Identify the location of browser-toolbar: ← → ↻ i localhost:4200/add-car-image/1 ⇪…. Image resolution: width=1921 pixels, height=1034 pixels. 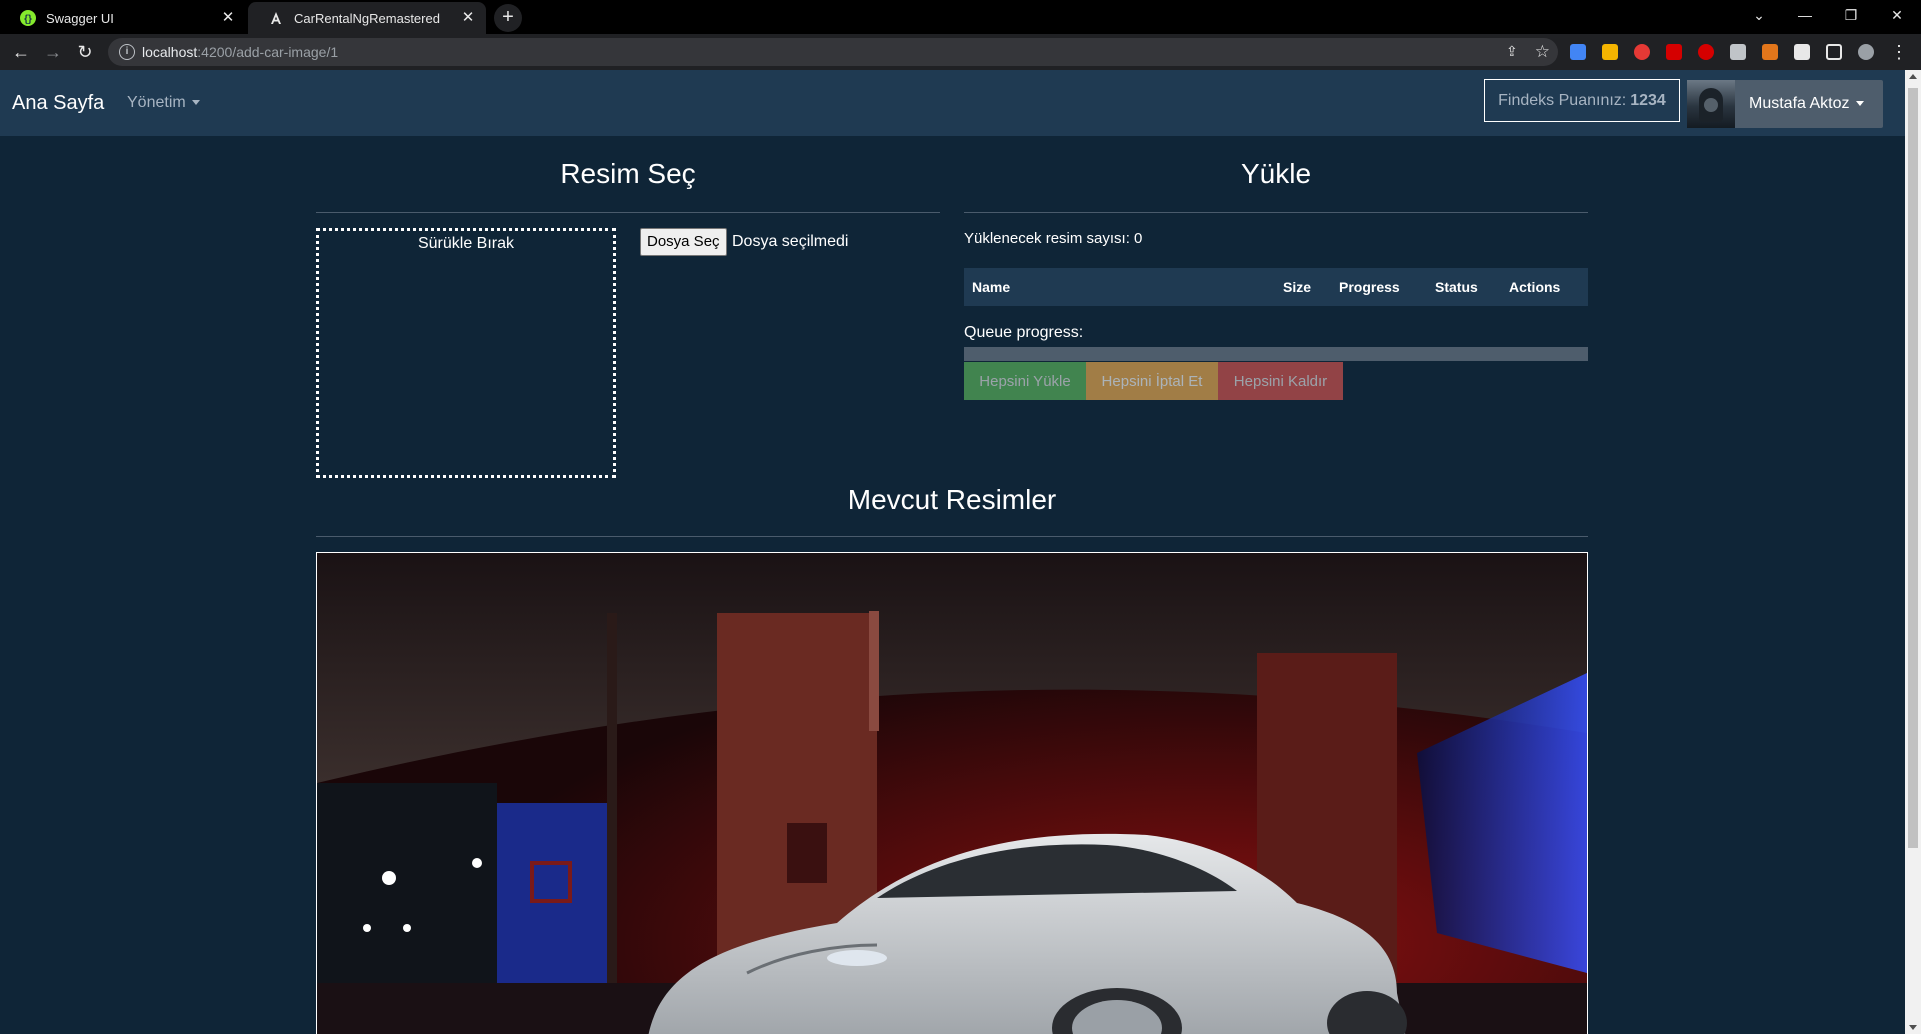
(960, 52).